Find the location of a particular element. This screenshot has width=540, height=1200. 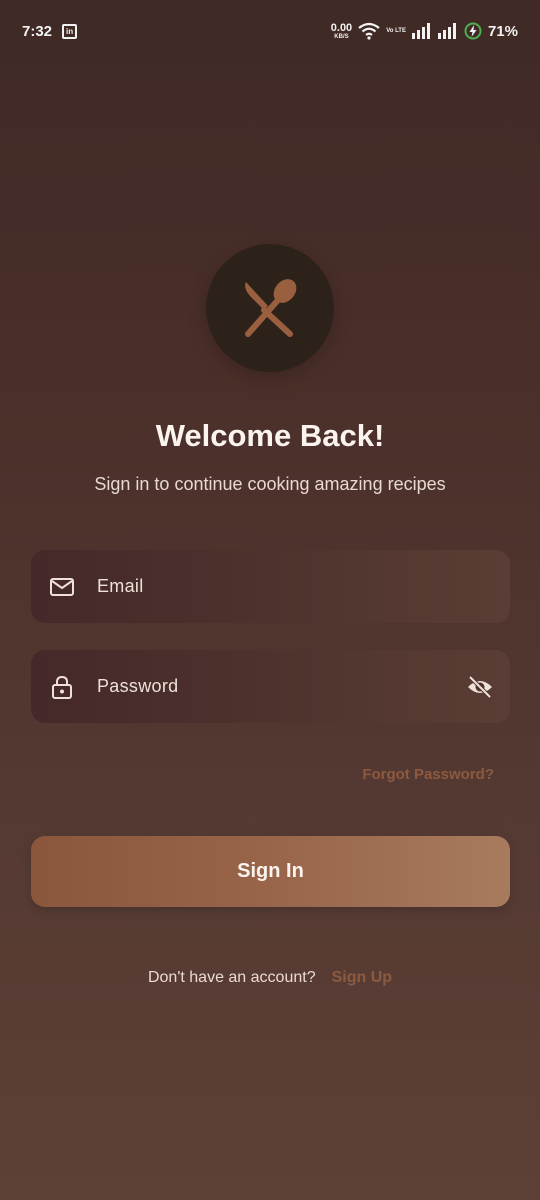

signup-prompt: Don't have an account? is located at coordinates (231, 977).